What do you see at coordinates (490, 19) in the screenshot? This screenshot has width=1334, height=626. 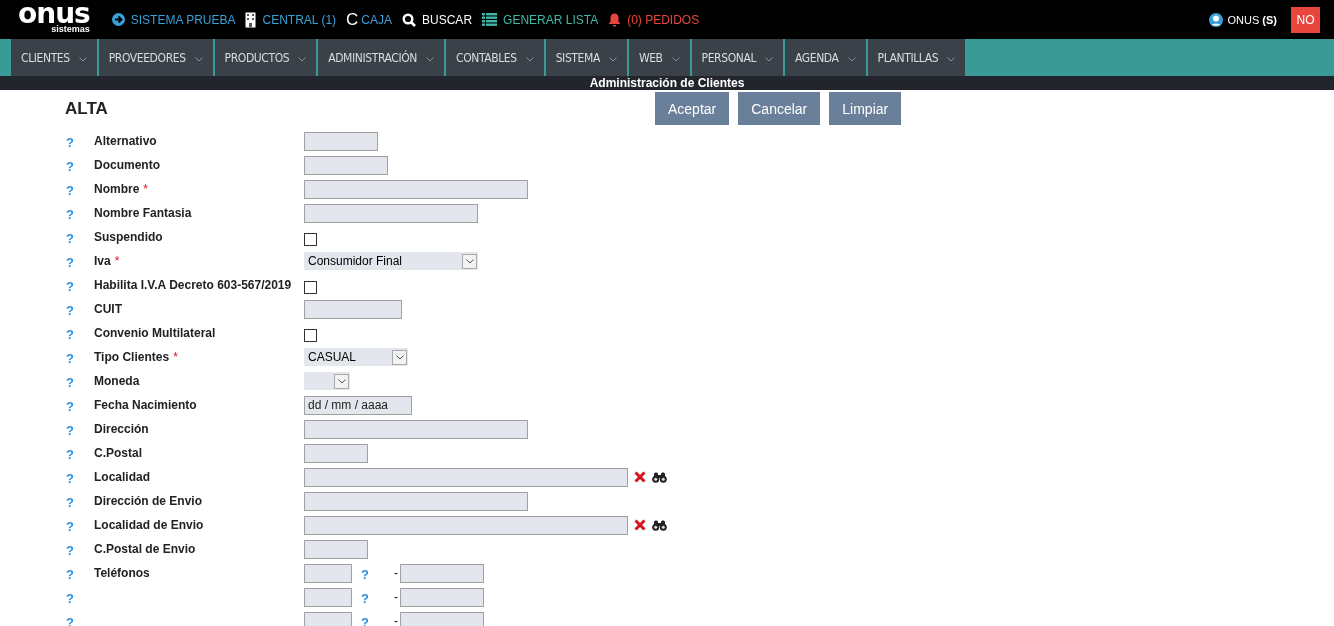 I see `list-icon` at bounding box center [490, 19].